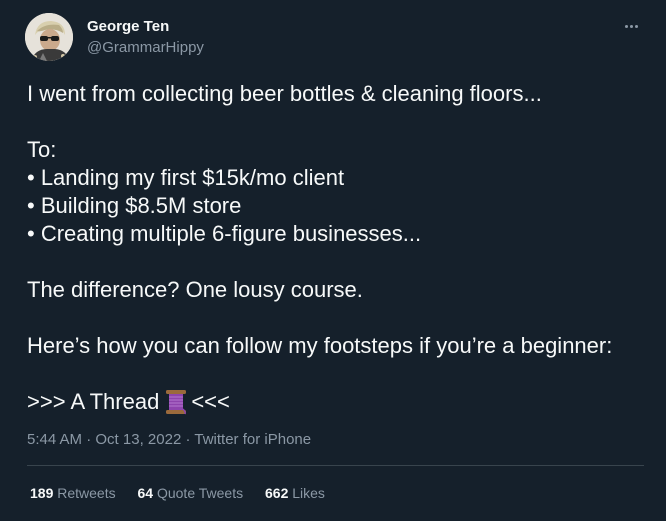 The image size is (666, 521). I want to click on retweets-count: 189, so click(42, 493).